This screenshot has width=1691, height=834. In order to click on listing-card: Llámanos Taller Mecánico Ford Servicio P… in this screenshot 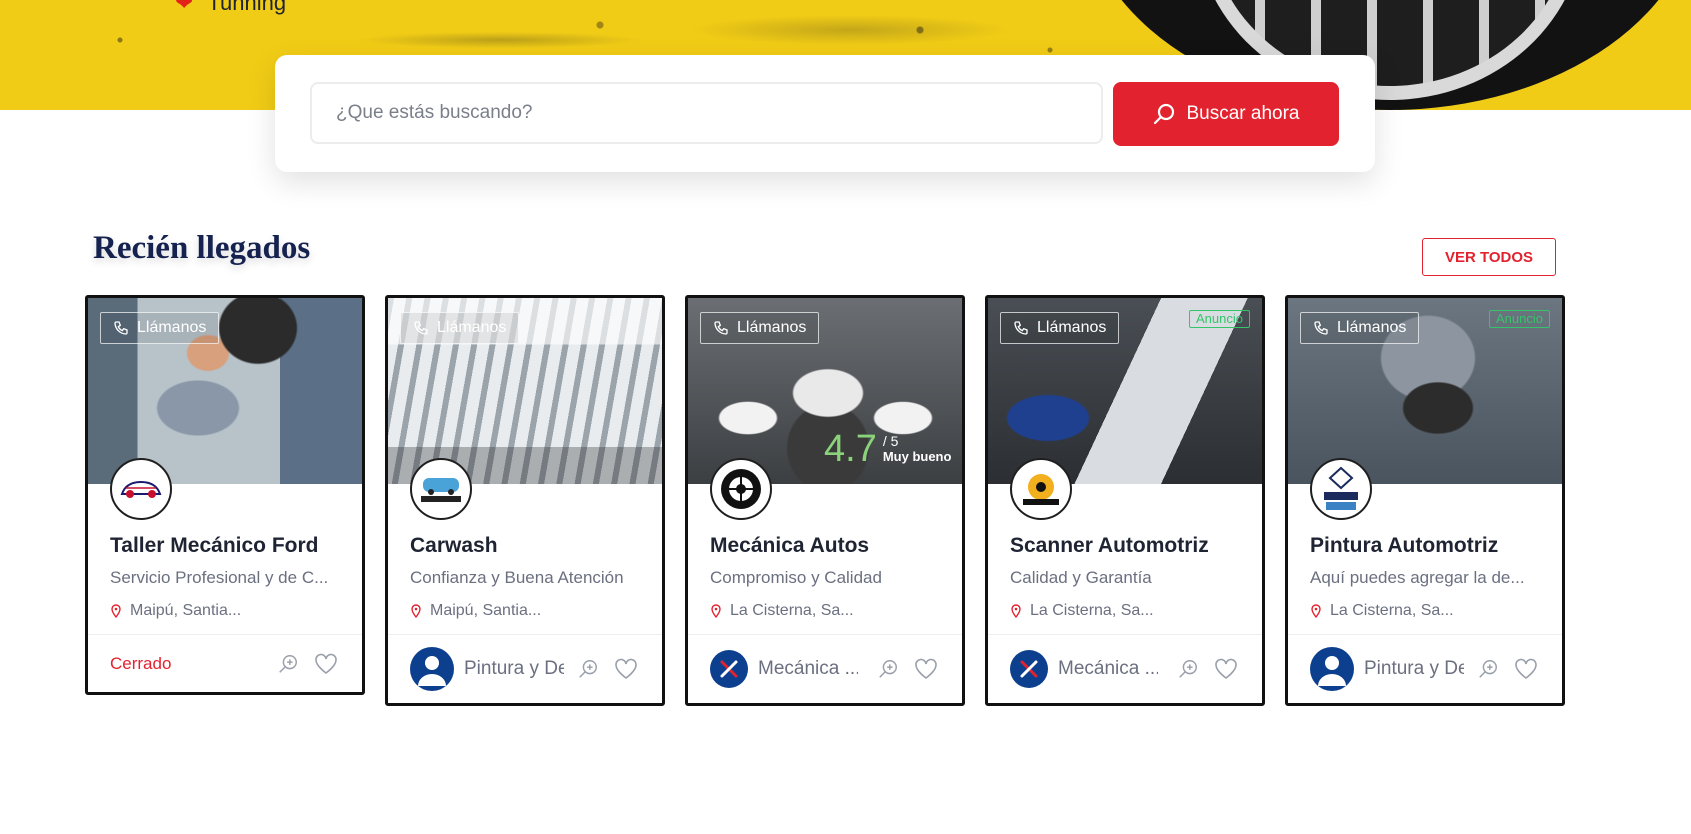, I will do `click(225, 495)`.